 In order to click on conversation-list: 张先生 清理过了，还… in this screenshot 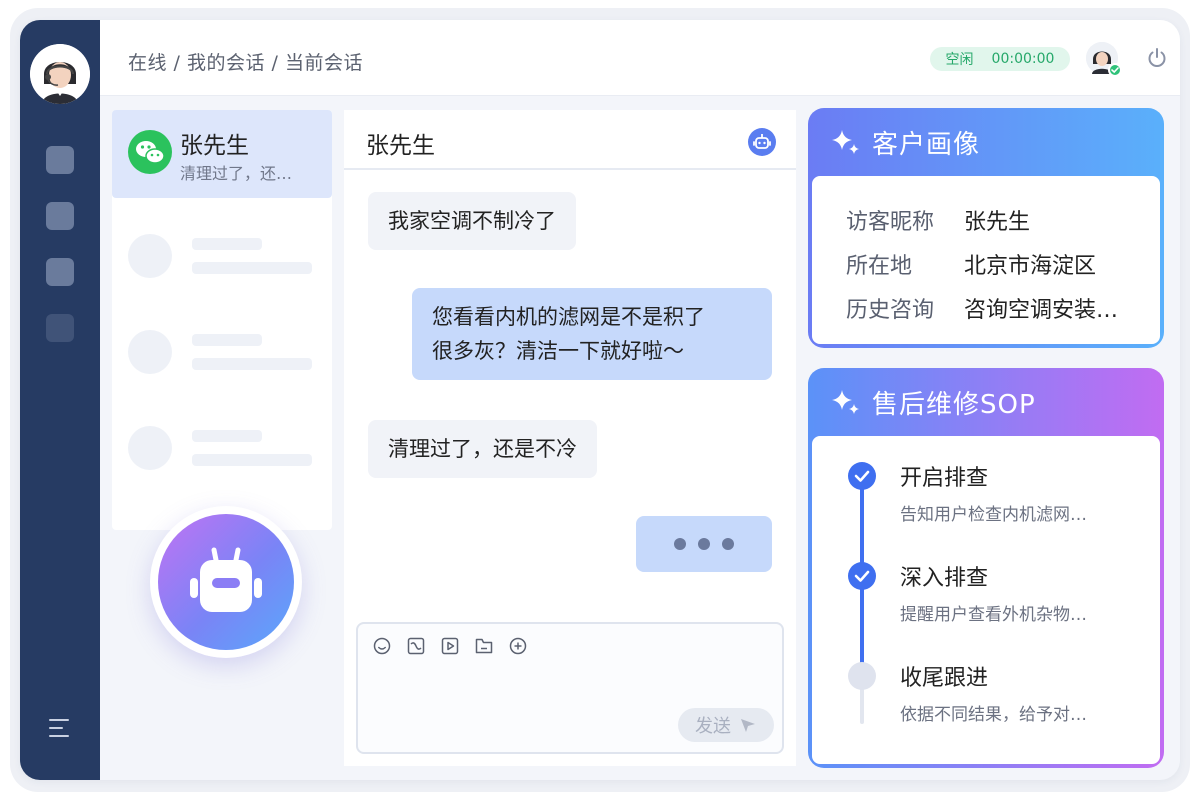, I will do `click(222, 320)`.